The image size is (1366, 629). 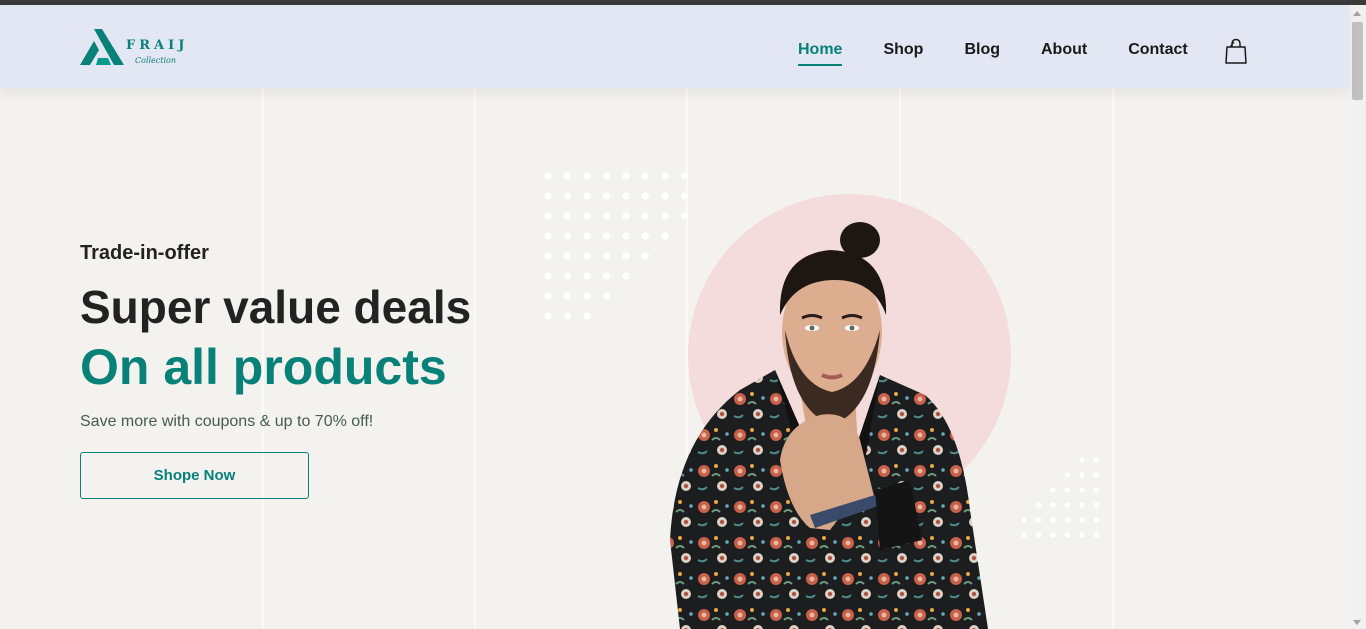 I want to click on nav-shop: Shop, so click(x=903, y=52).